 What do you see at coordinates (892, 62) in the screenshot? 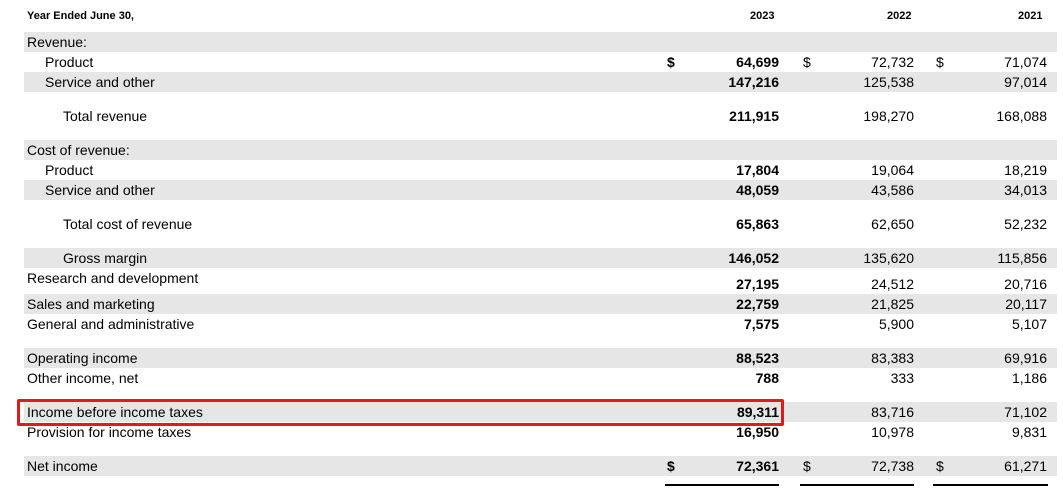
I see `value-2022: 72,732` at bounding box center [892, 62].